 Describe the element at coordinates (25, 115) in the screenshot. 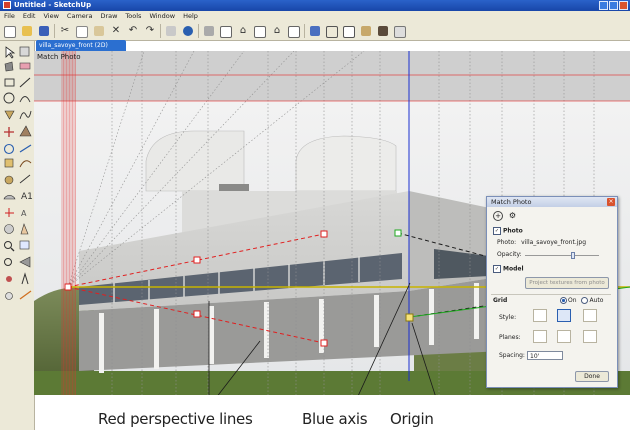

I see `freehand-icon` at that location.